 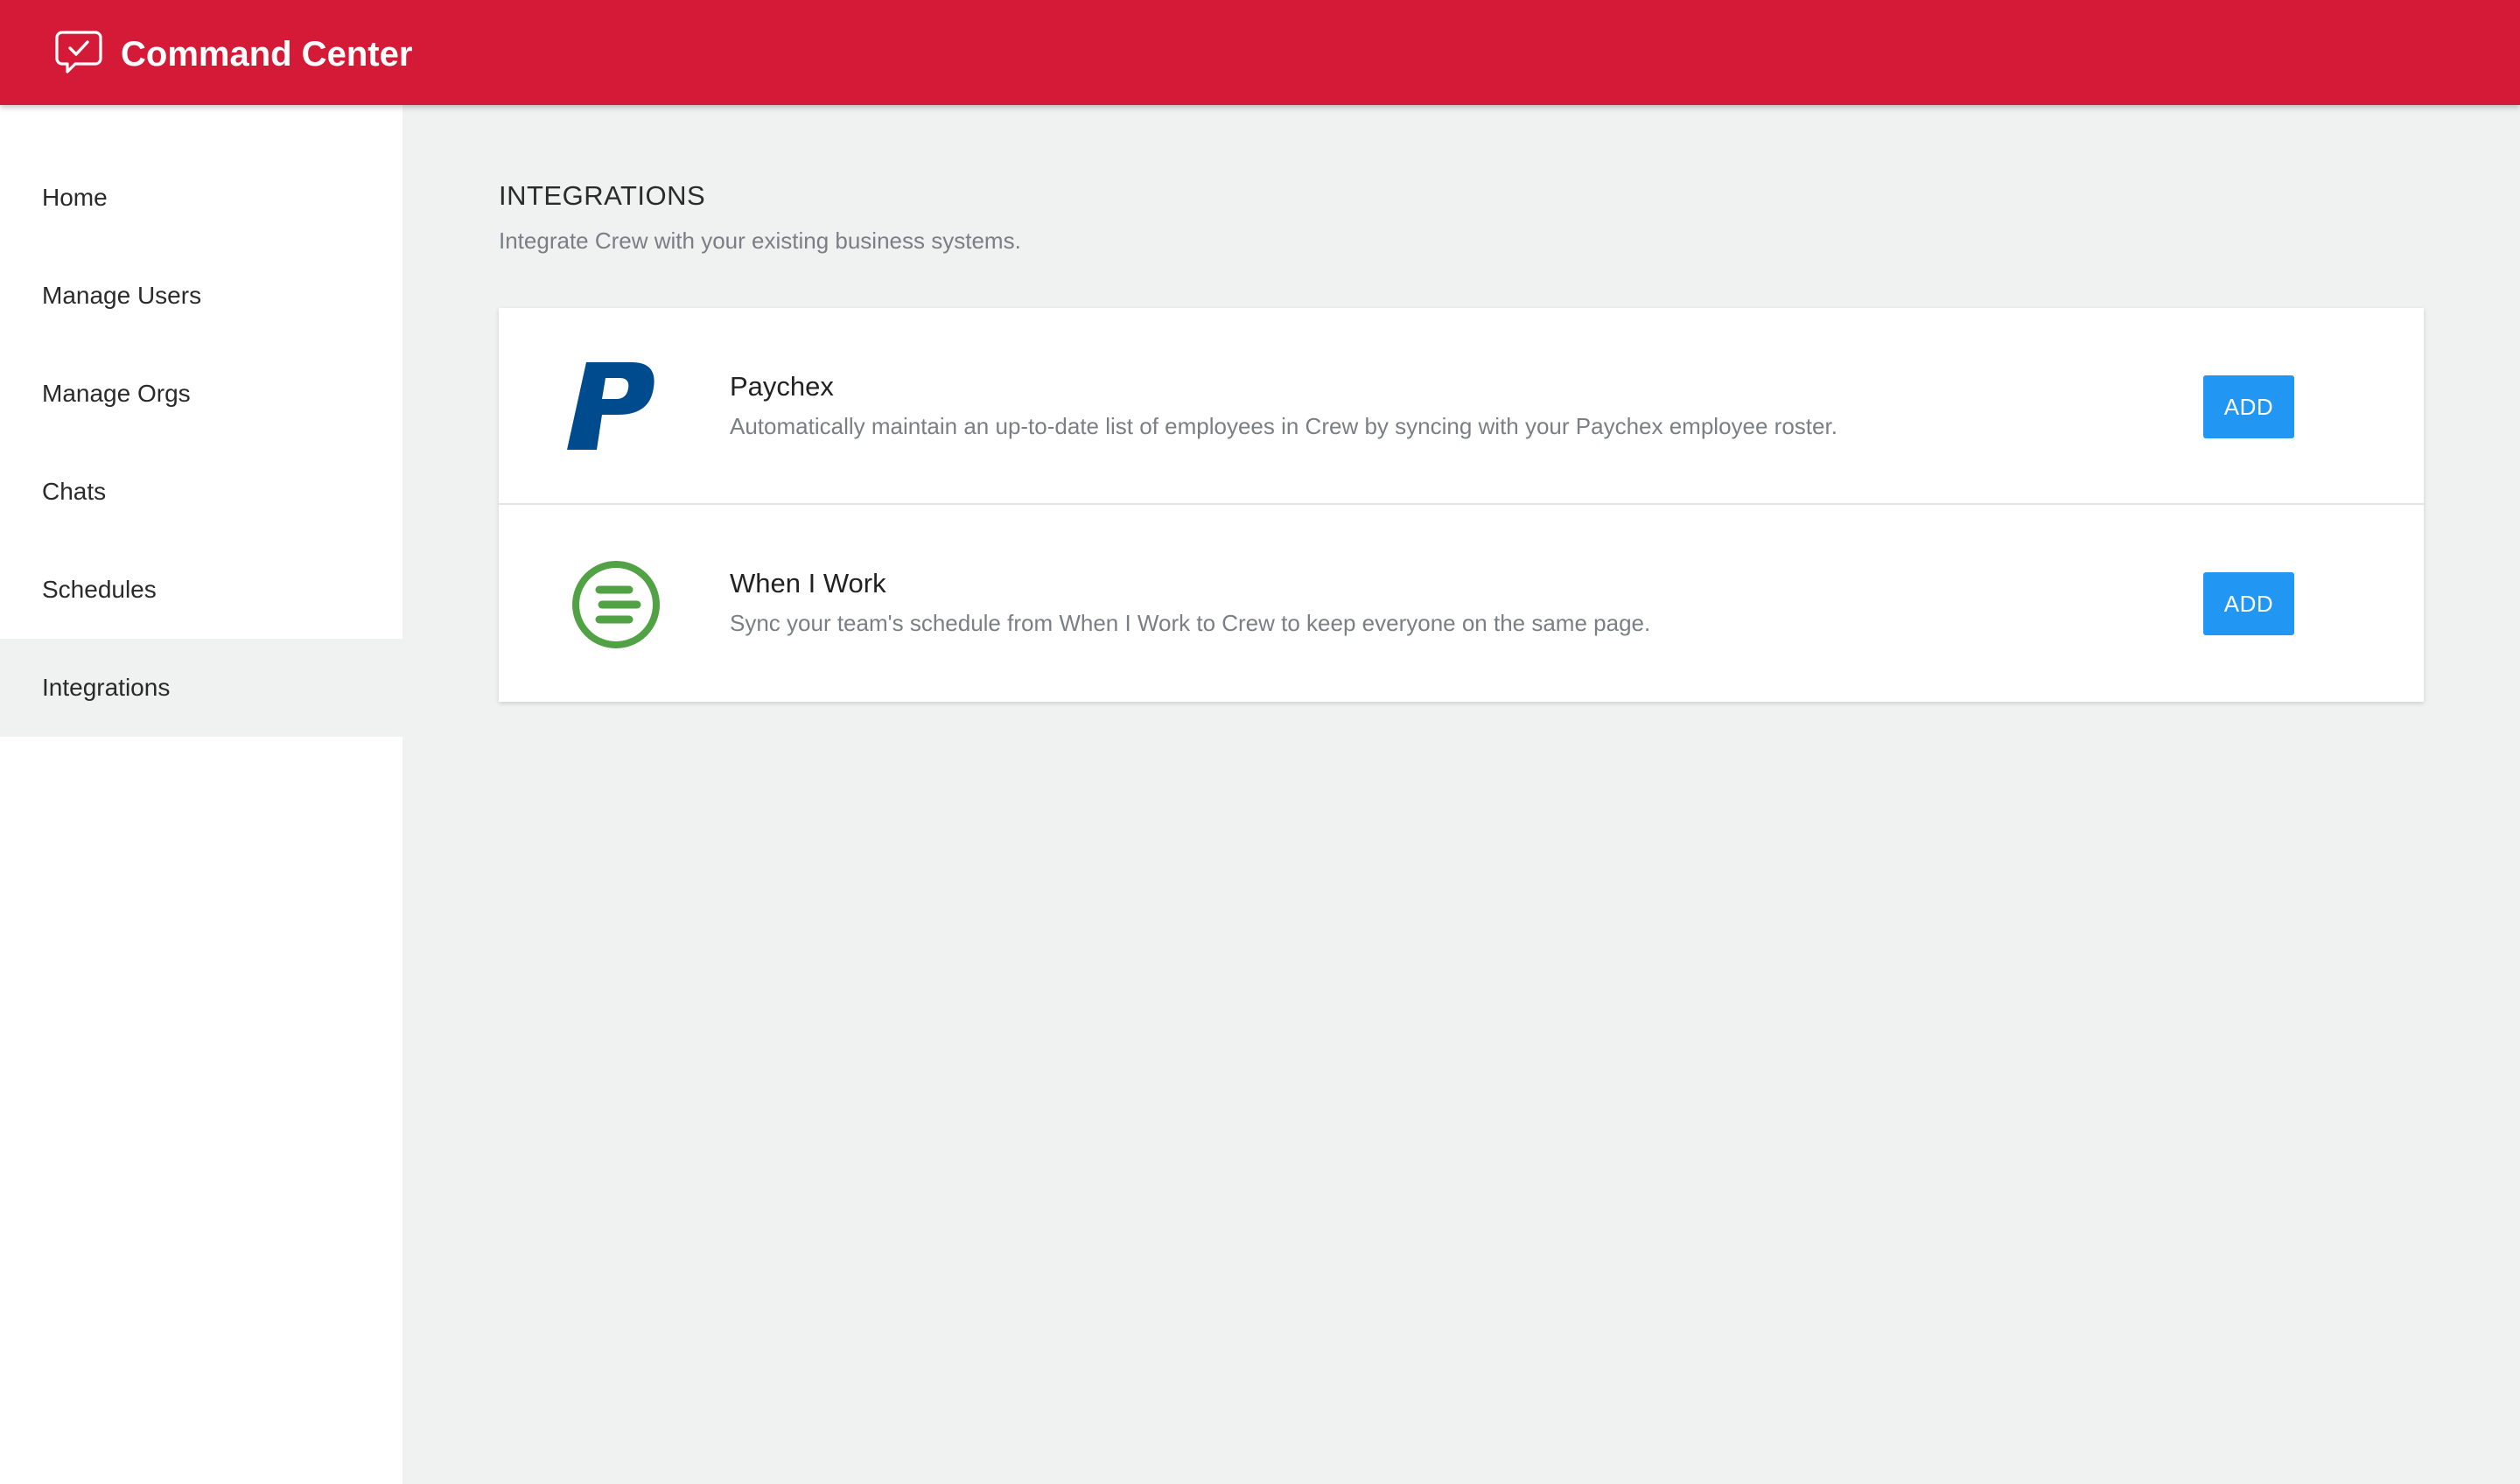 I want to click on paychex-logo-icon, so click(x=610, y=406).